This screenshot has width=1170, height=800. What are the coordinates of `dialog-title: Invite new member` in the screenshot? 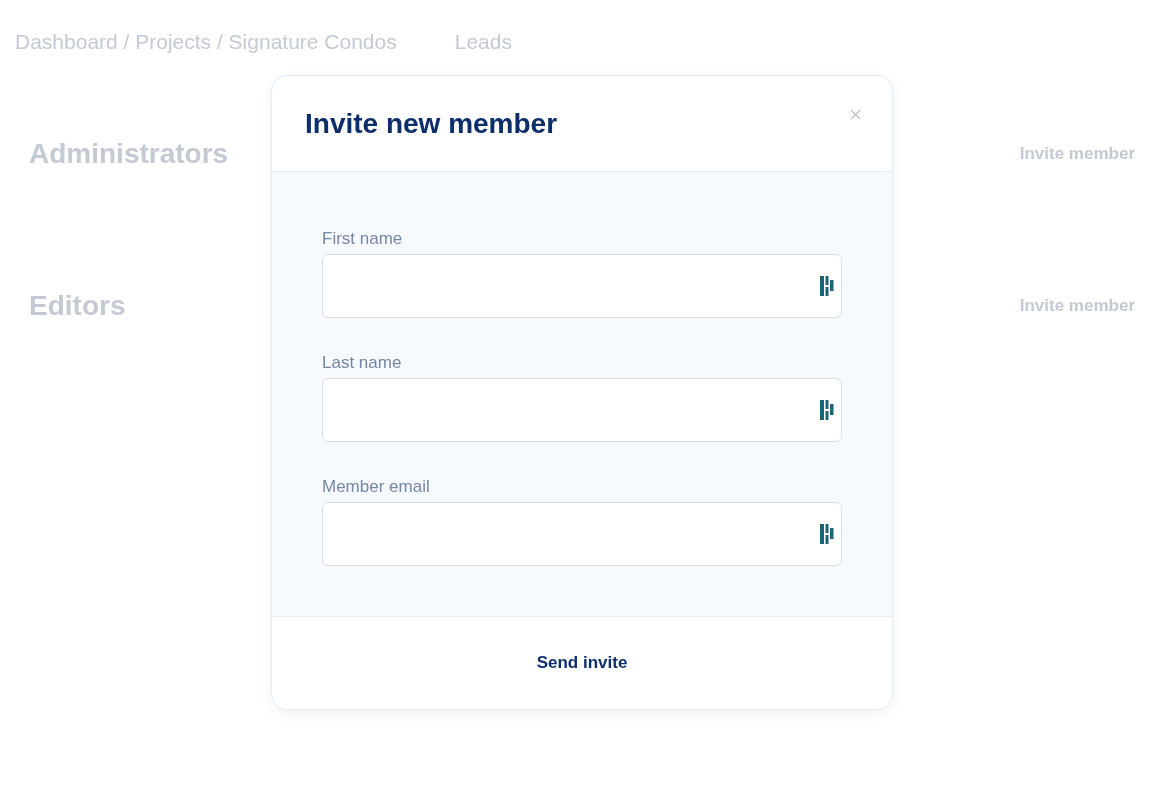 It's located at (431, 123).